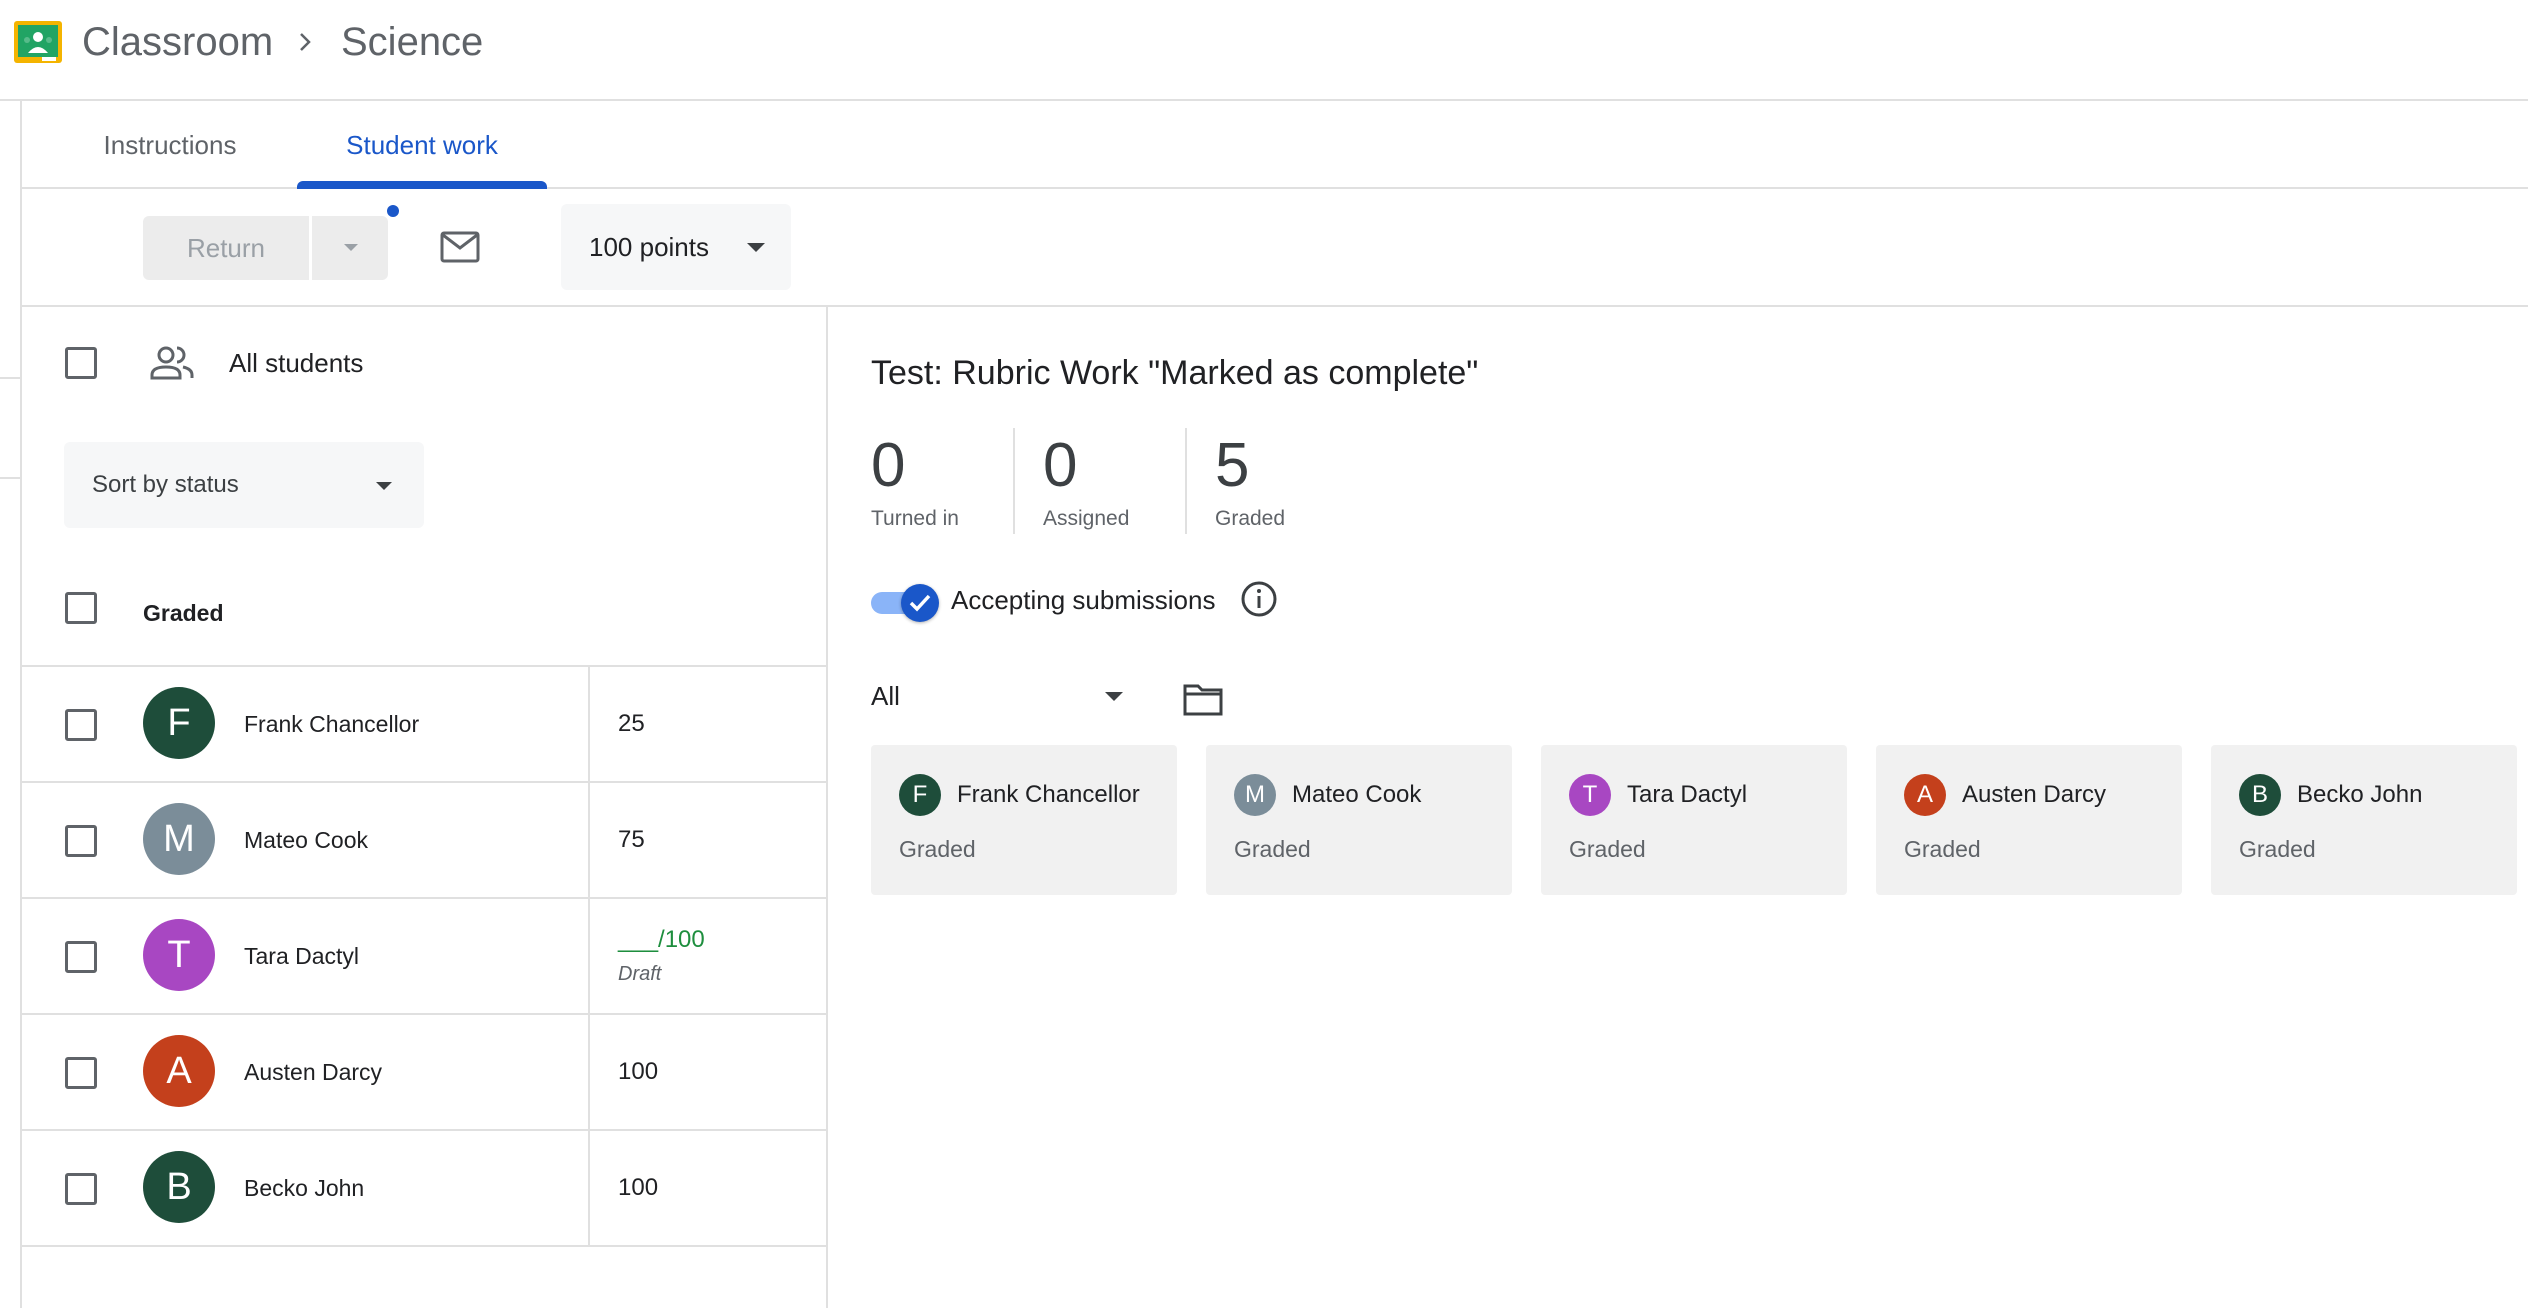 The image size is (2528, 1308). What do you see at coordinates (2360, 794) in the screenshot?
I see `student-card-name: Becko John` at bounding box center [2360, 794].